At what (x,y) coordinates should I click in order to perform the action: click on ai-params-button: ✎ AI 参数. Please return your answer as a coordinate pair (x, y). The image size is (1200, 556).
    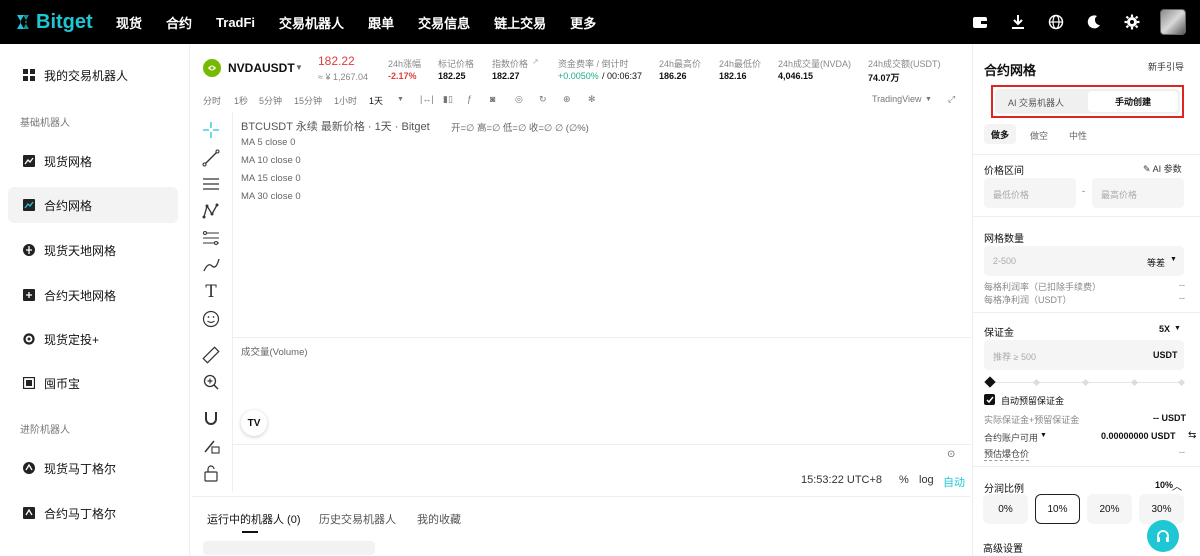
    Looking at the image, I should click on (1162, 168).